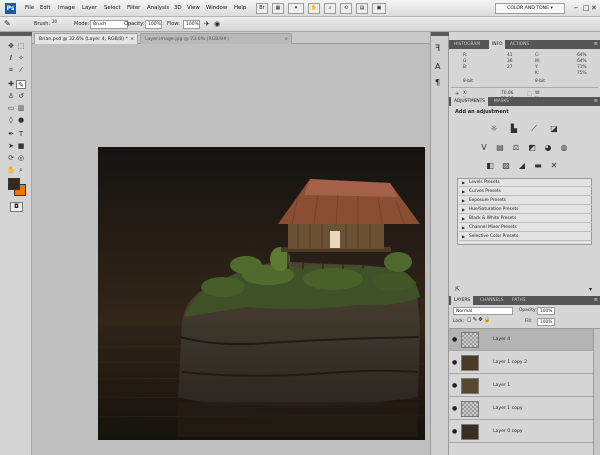 This screenshot has height=455, width=600. Describe the element at coordinates (21, 108) in the screenshot. I see `gradient-tool-icon: ▥` at that location.